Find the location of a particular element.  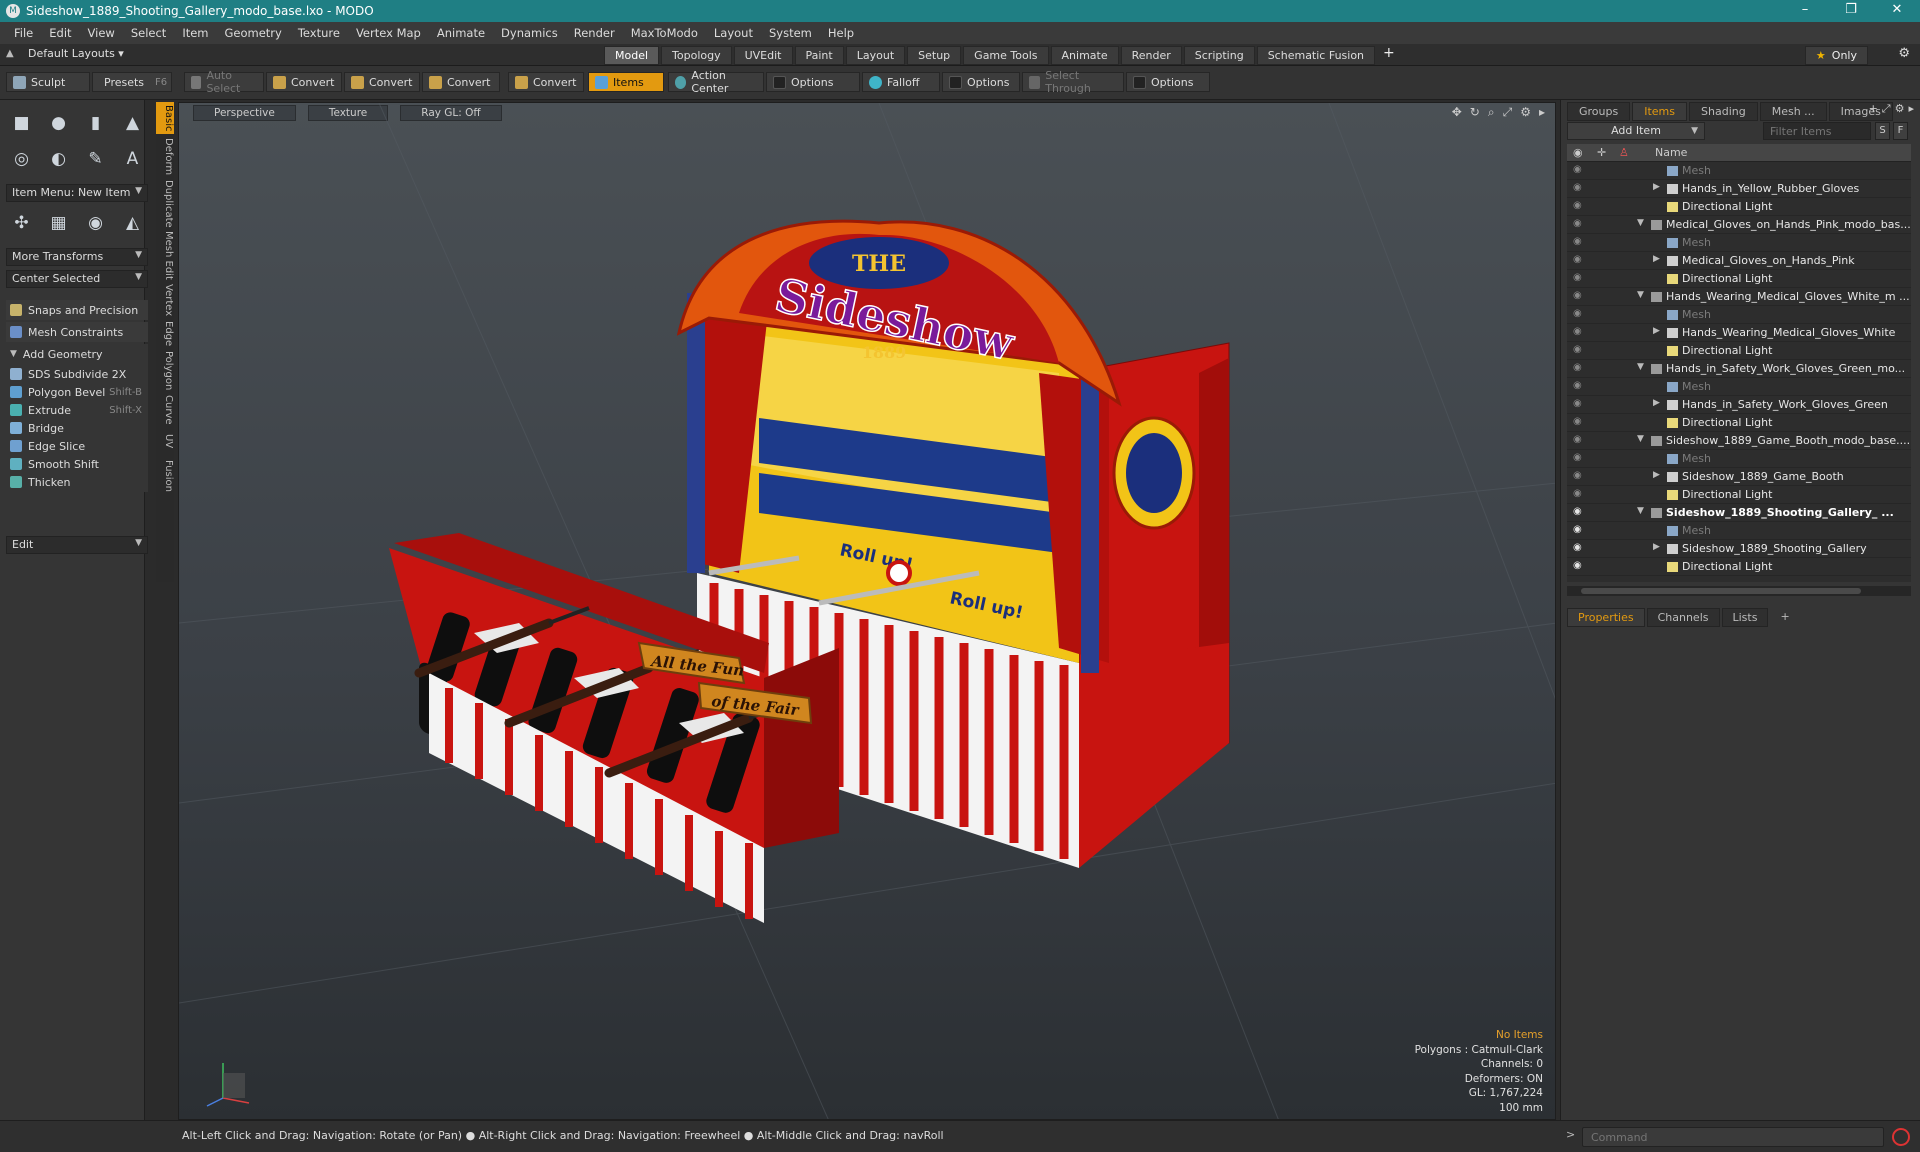

presets-button: Presets F6 is located at coordinates (132, 82).